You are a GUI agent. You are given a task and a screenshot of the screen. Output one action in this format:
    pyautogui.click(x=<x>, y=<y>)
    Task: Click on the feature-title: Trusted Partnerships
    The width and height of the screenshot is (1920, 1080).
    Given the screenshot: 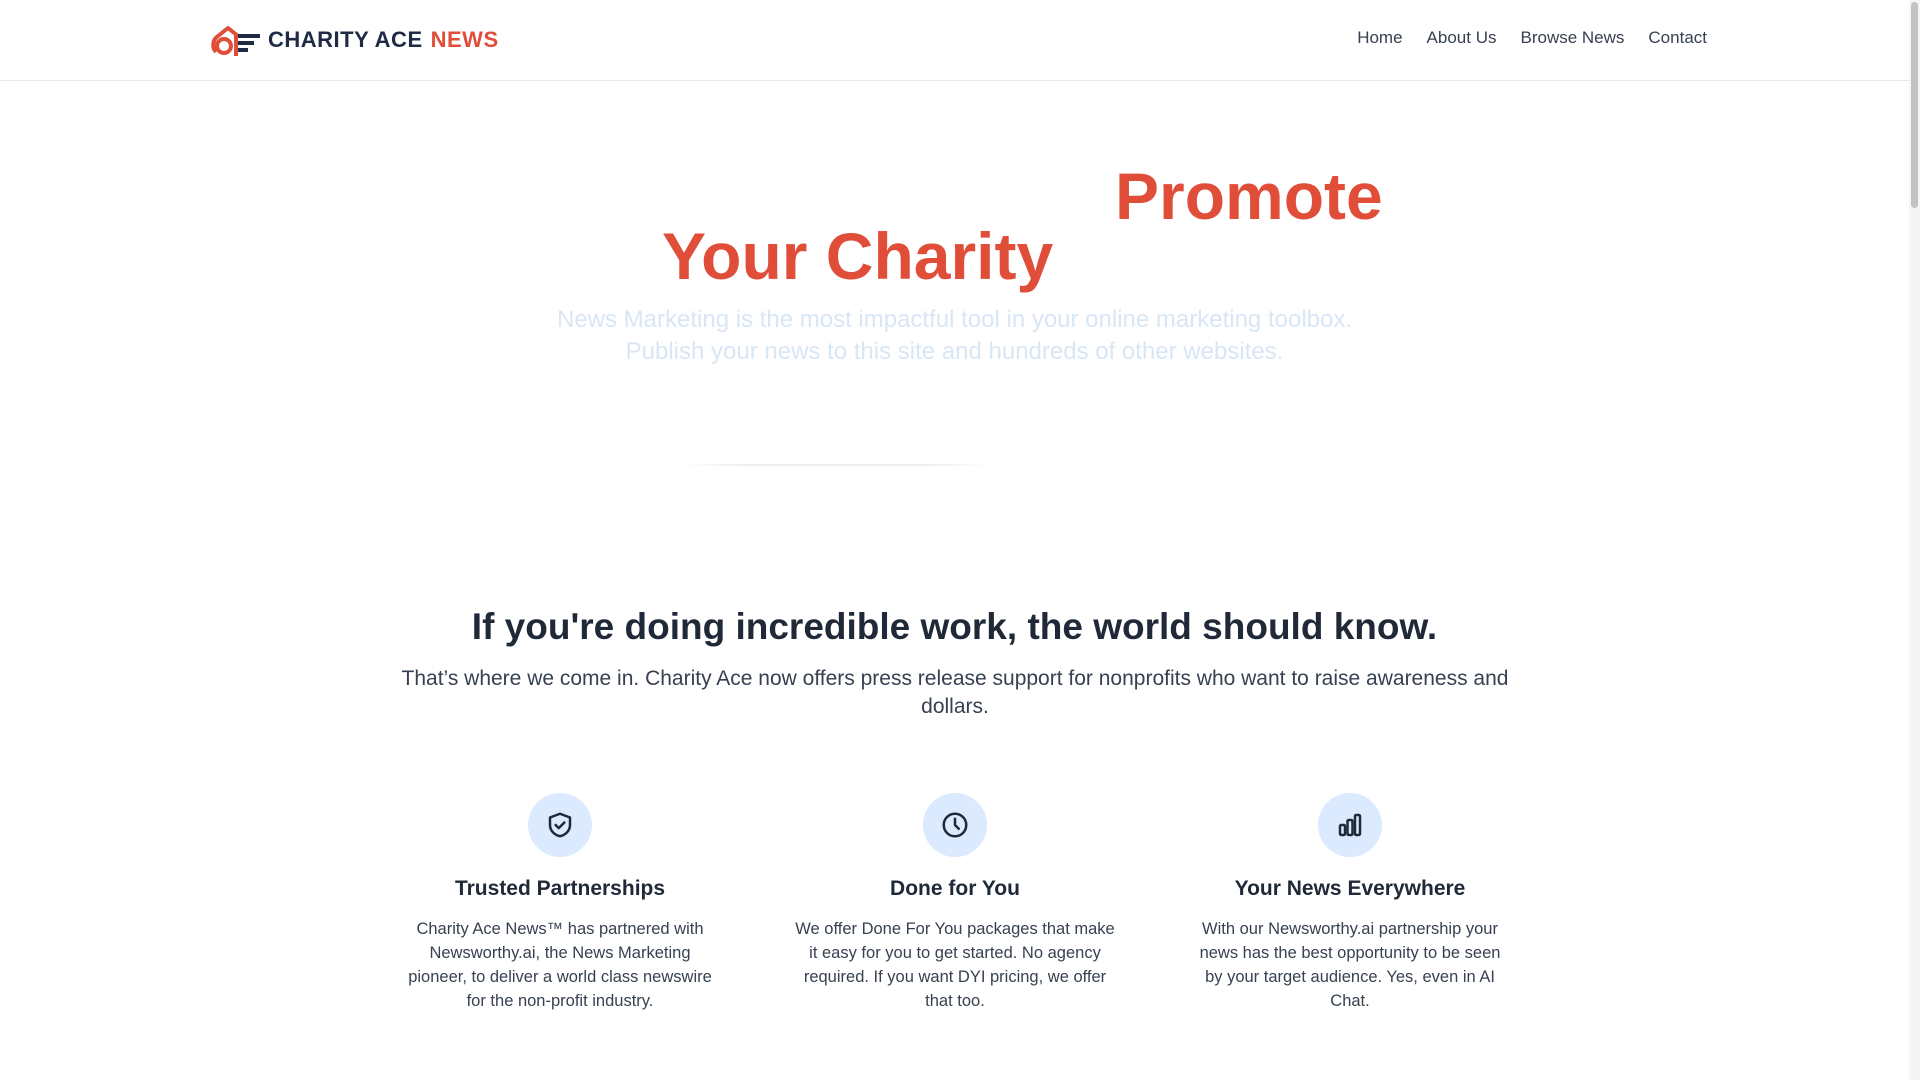 What is the action you would take?
    pyautogui.click(x=560, y=888)
    